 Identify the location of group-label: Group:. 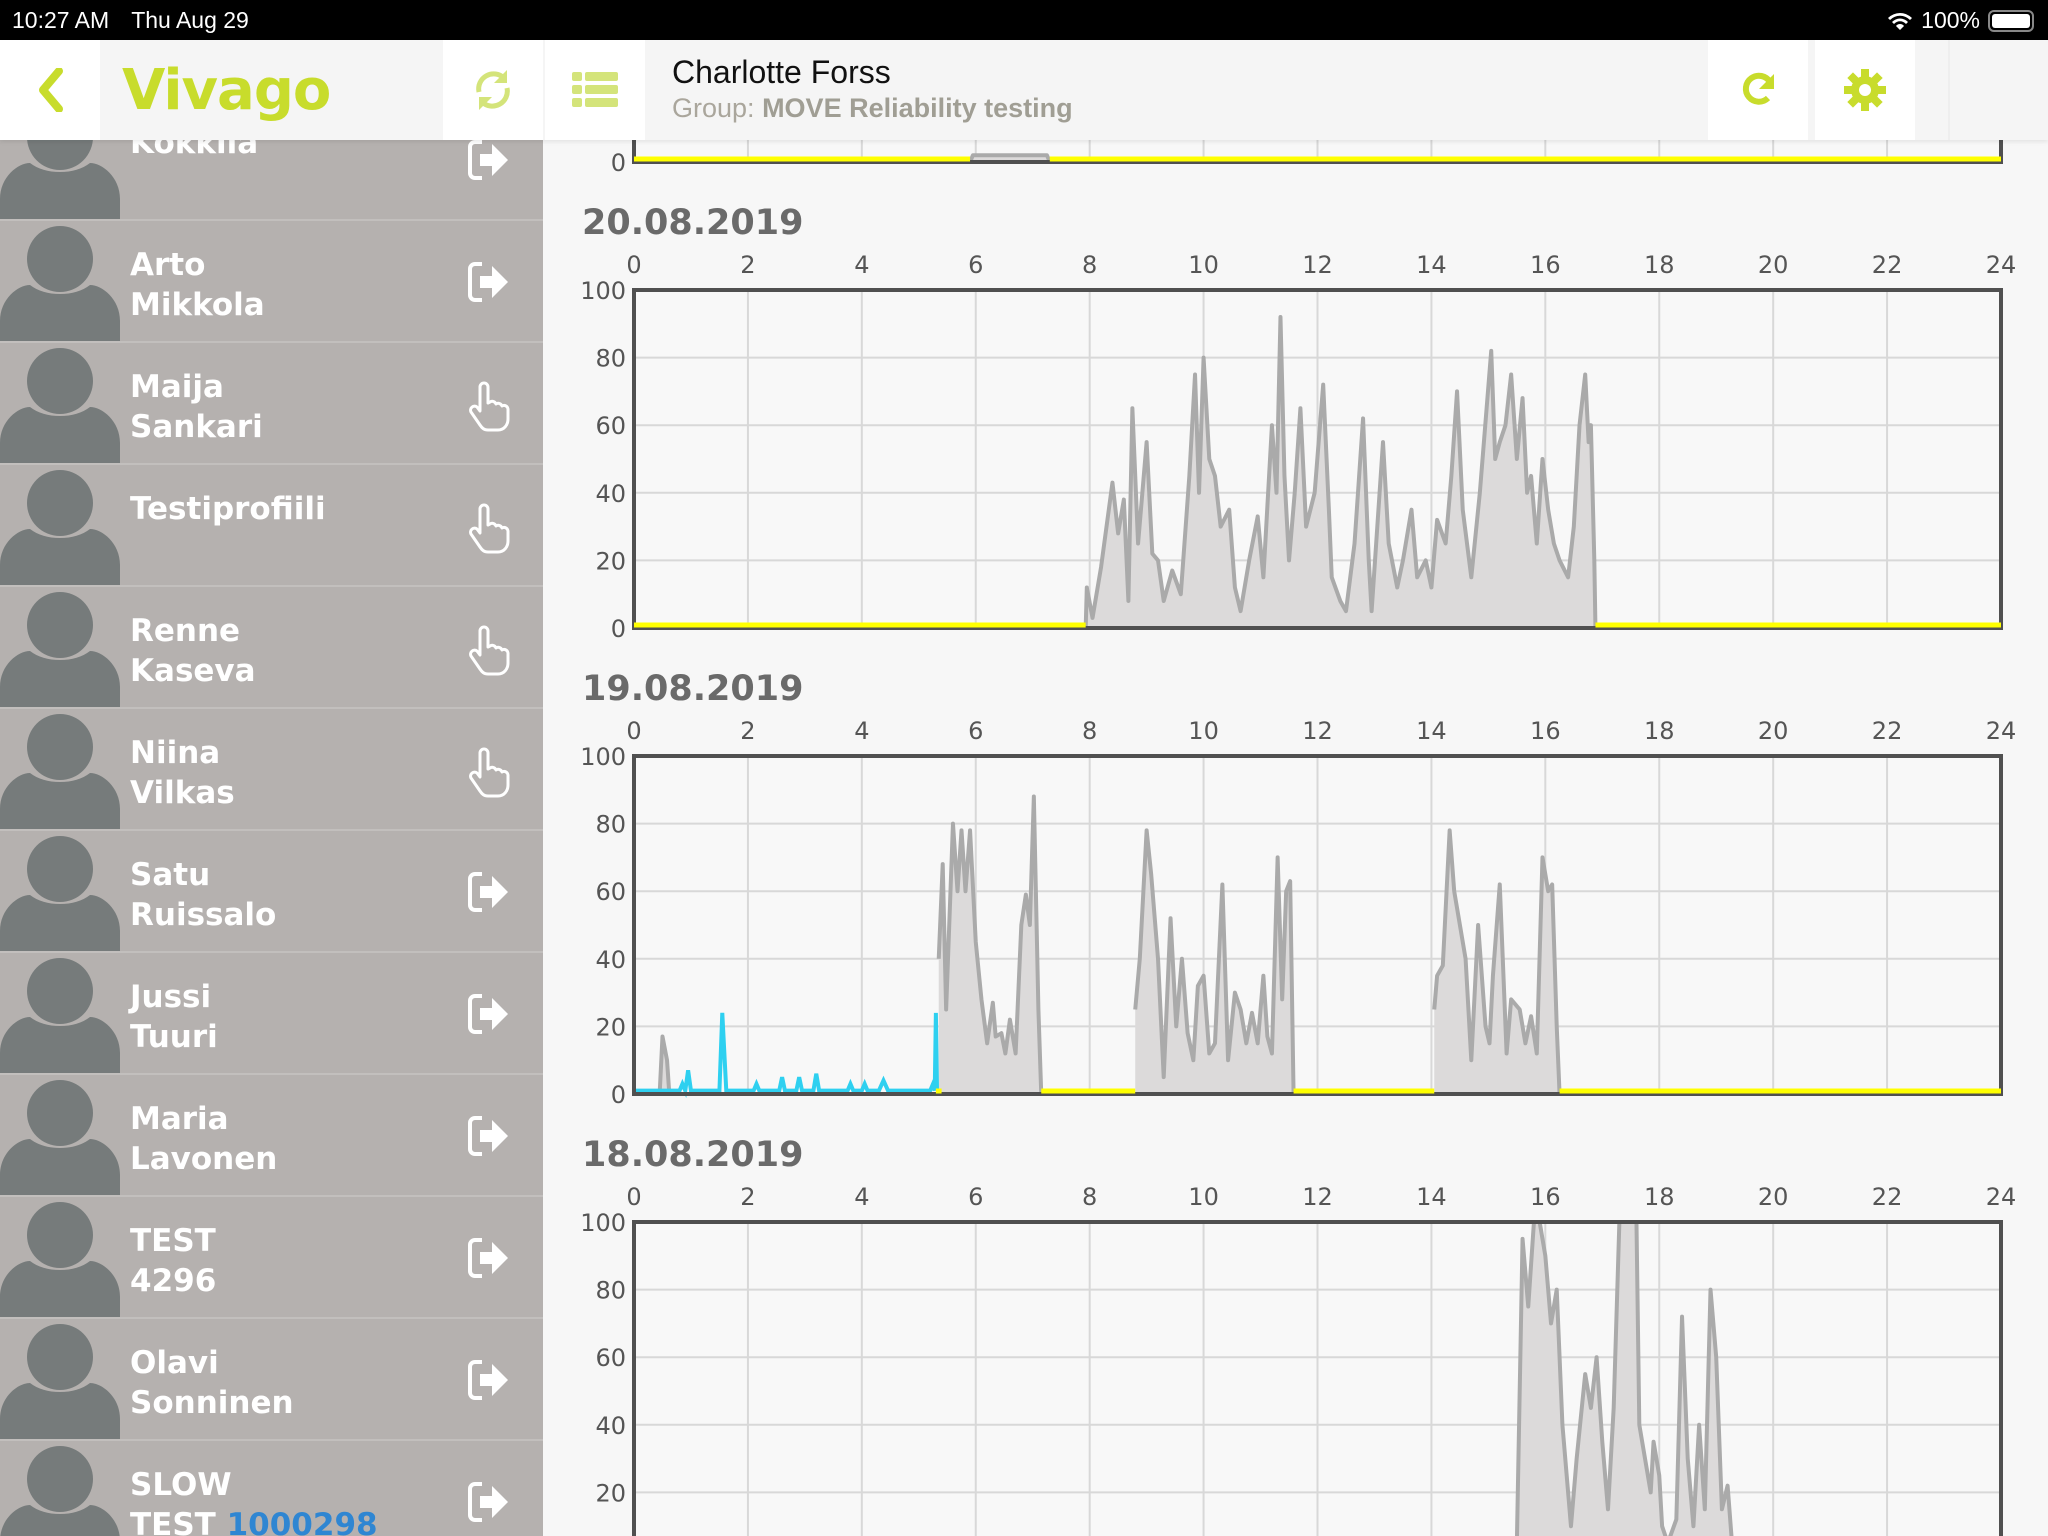
(713, 108).